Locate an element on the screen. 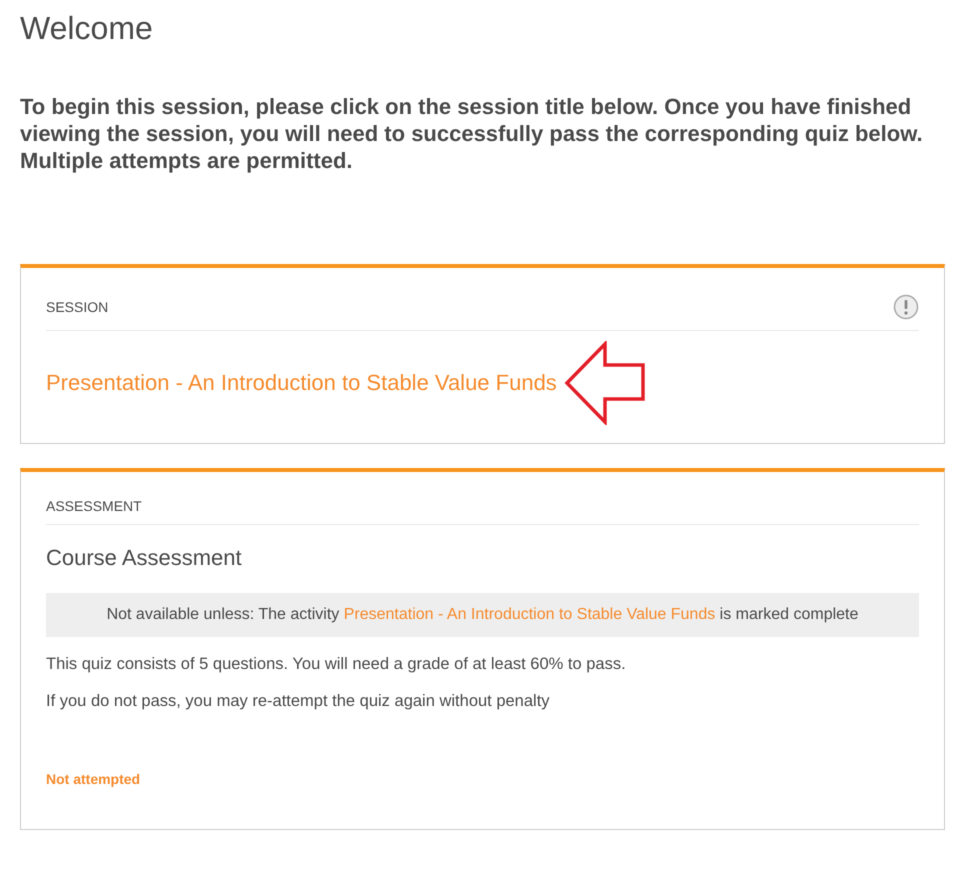  quiz-info-text: This quiz consists of 5 questions. You will need a grade of at least 60% to pass. is located at coordinates (336, 664).